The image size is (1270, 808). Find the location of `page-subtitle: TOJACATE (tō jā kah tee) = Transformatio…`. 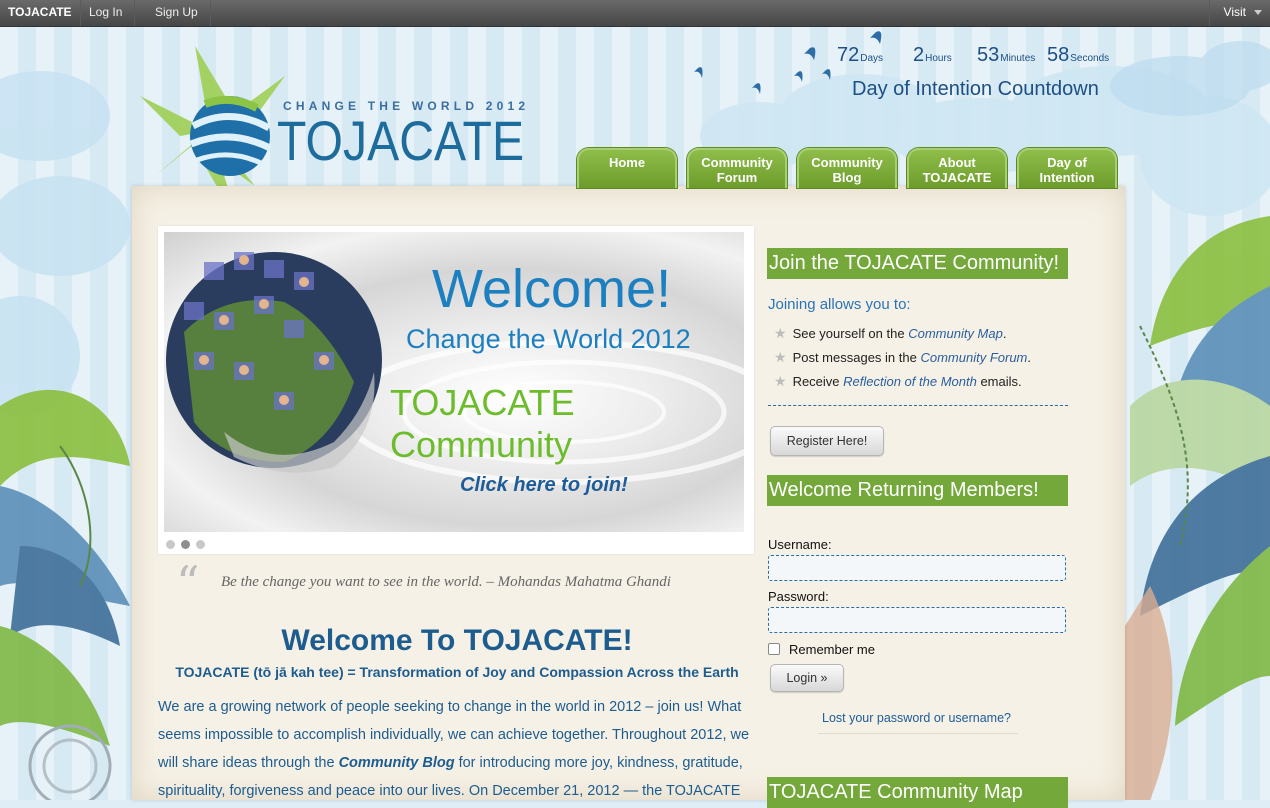

page-subtitle: TOJACATE (tō jā kah tee) = Transformatio… is located at coordinates (457, 672).